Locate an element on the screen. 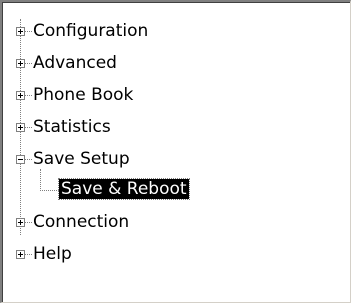 This screenshot has width=354, height=306. tree-item-advanced: Advanced is located at coordinates (75, 63).